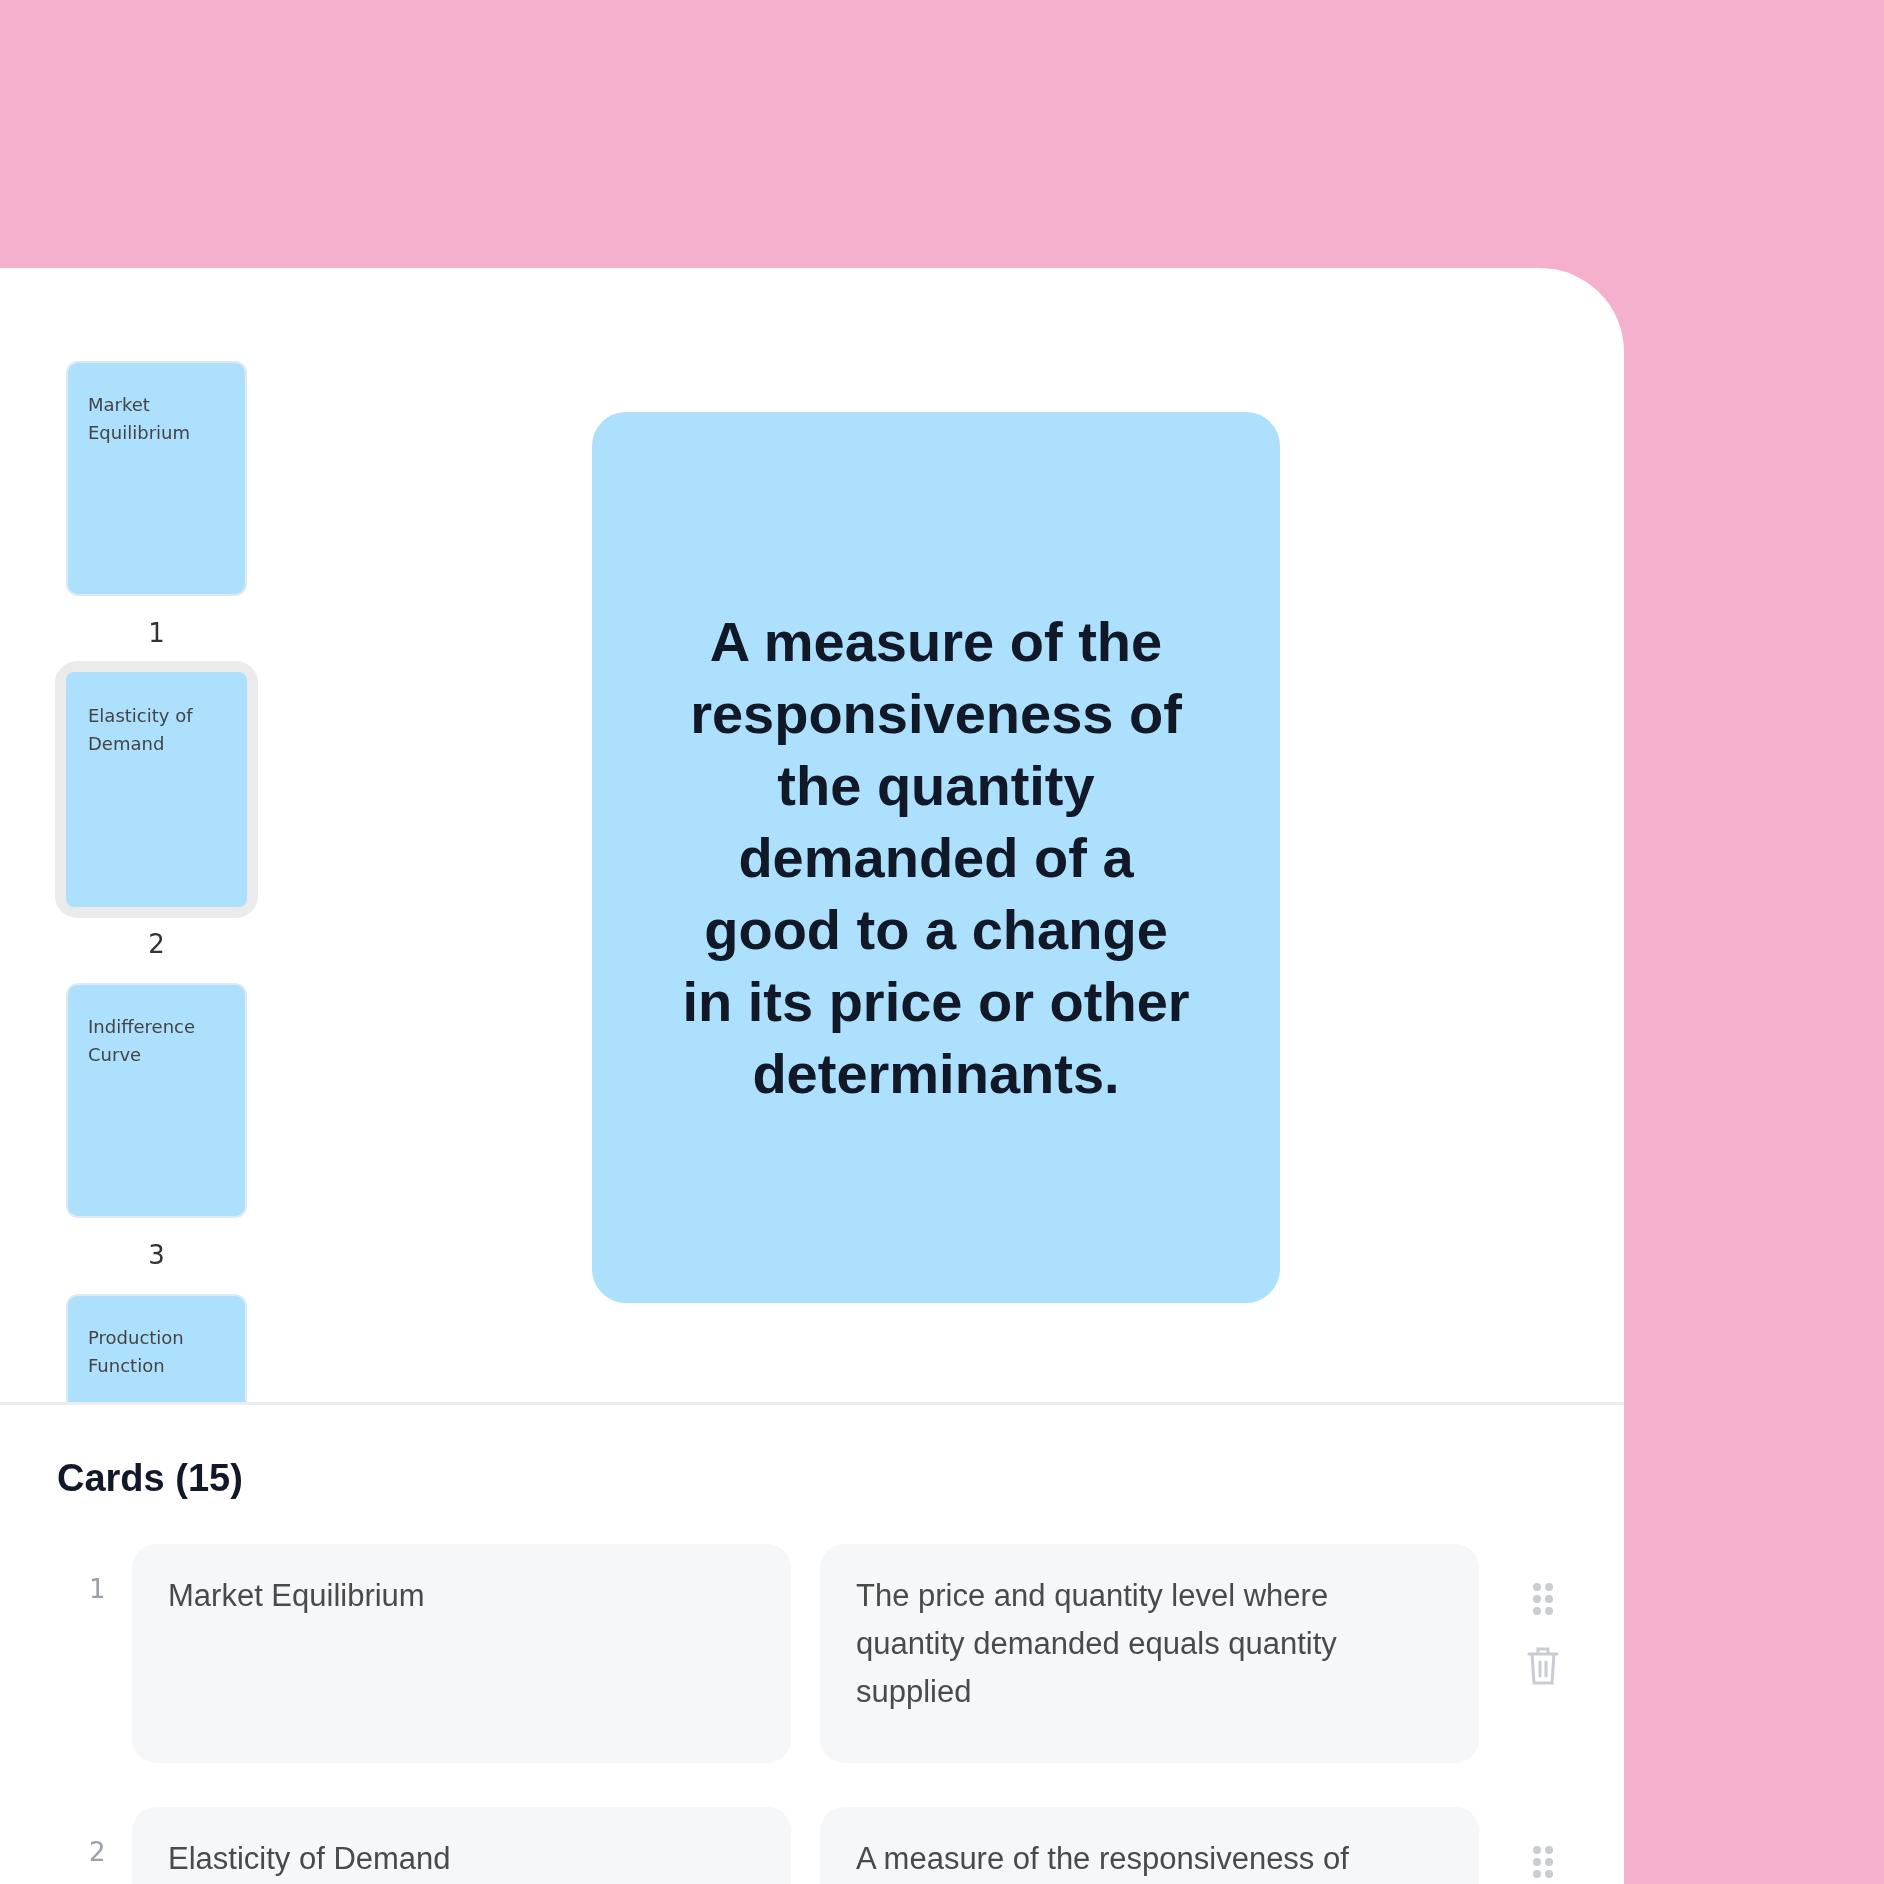  What do you see at coordinates (142, 1041) in the screenshot?
I see `thumbnail-label: Indifference Curve` at bounding box center [142, 1041].